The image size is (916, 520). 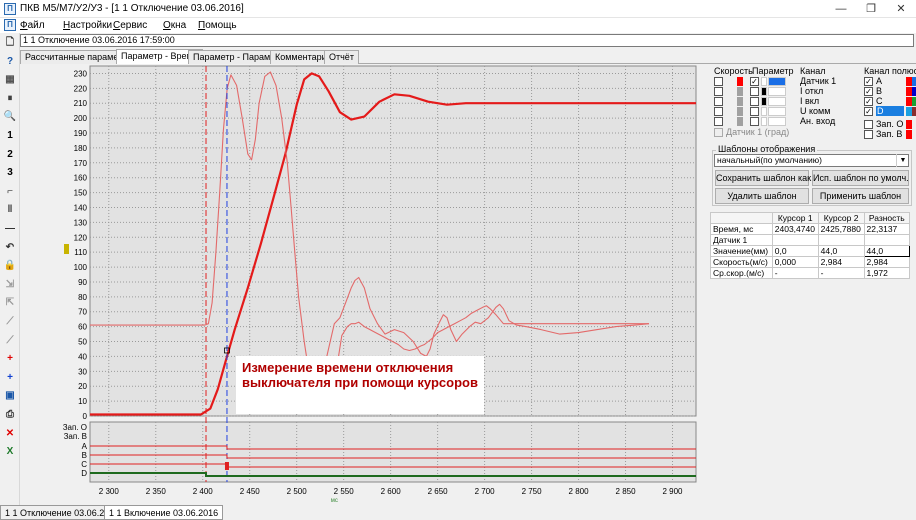 I want to click on channel-label-1: I откл, so click(x=811, y=91).